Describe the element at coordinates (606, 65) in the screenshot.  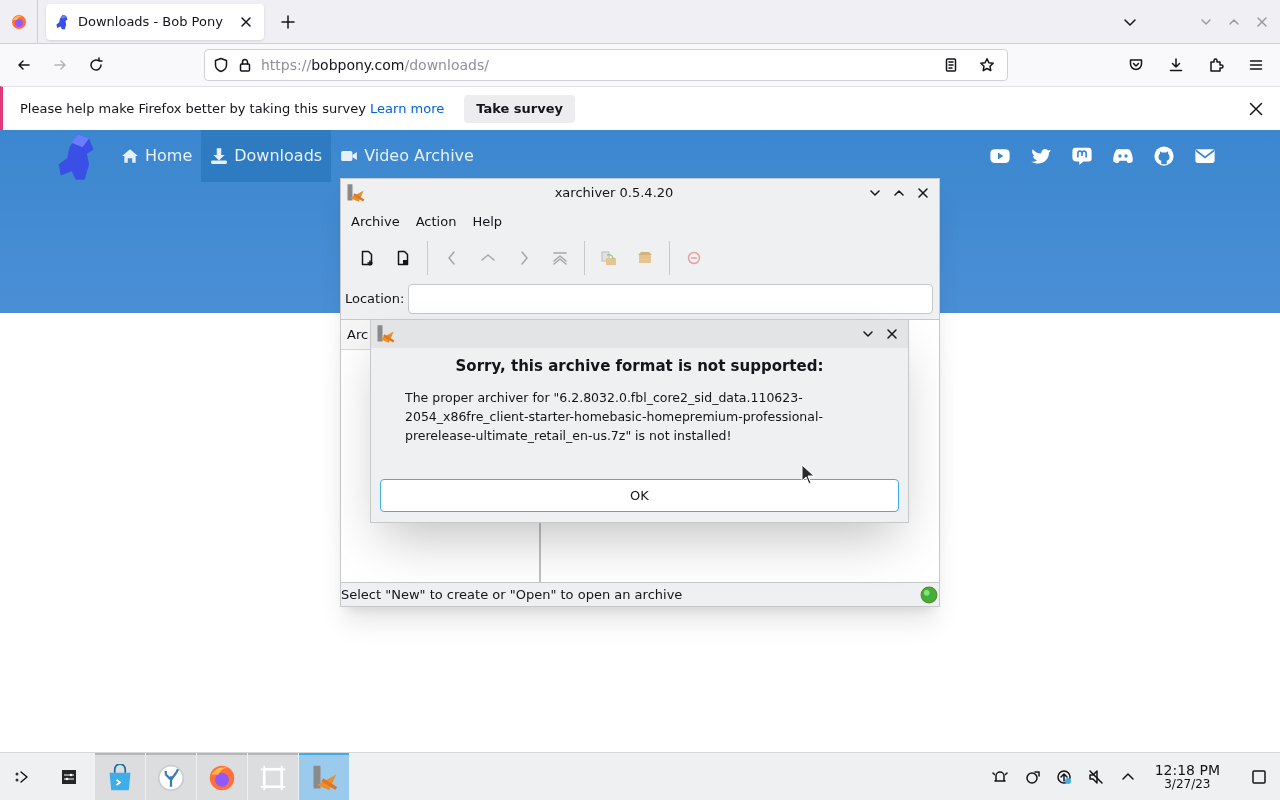
I see `url-field: https://bobpony.com/downloads/` at that location.